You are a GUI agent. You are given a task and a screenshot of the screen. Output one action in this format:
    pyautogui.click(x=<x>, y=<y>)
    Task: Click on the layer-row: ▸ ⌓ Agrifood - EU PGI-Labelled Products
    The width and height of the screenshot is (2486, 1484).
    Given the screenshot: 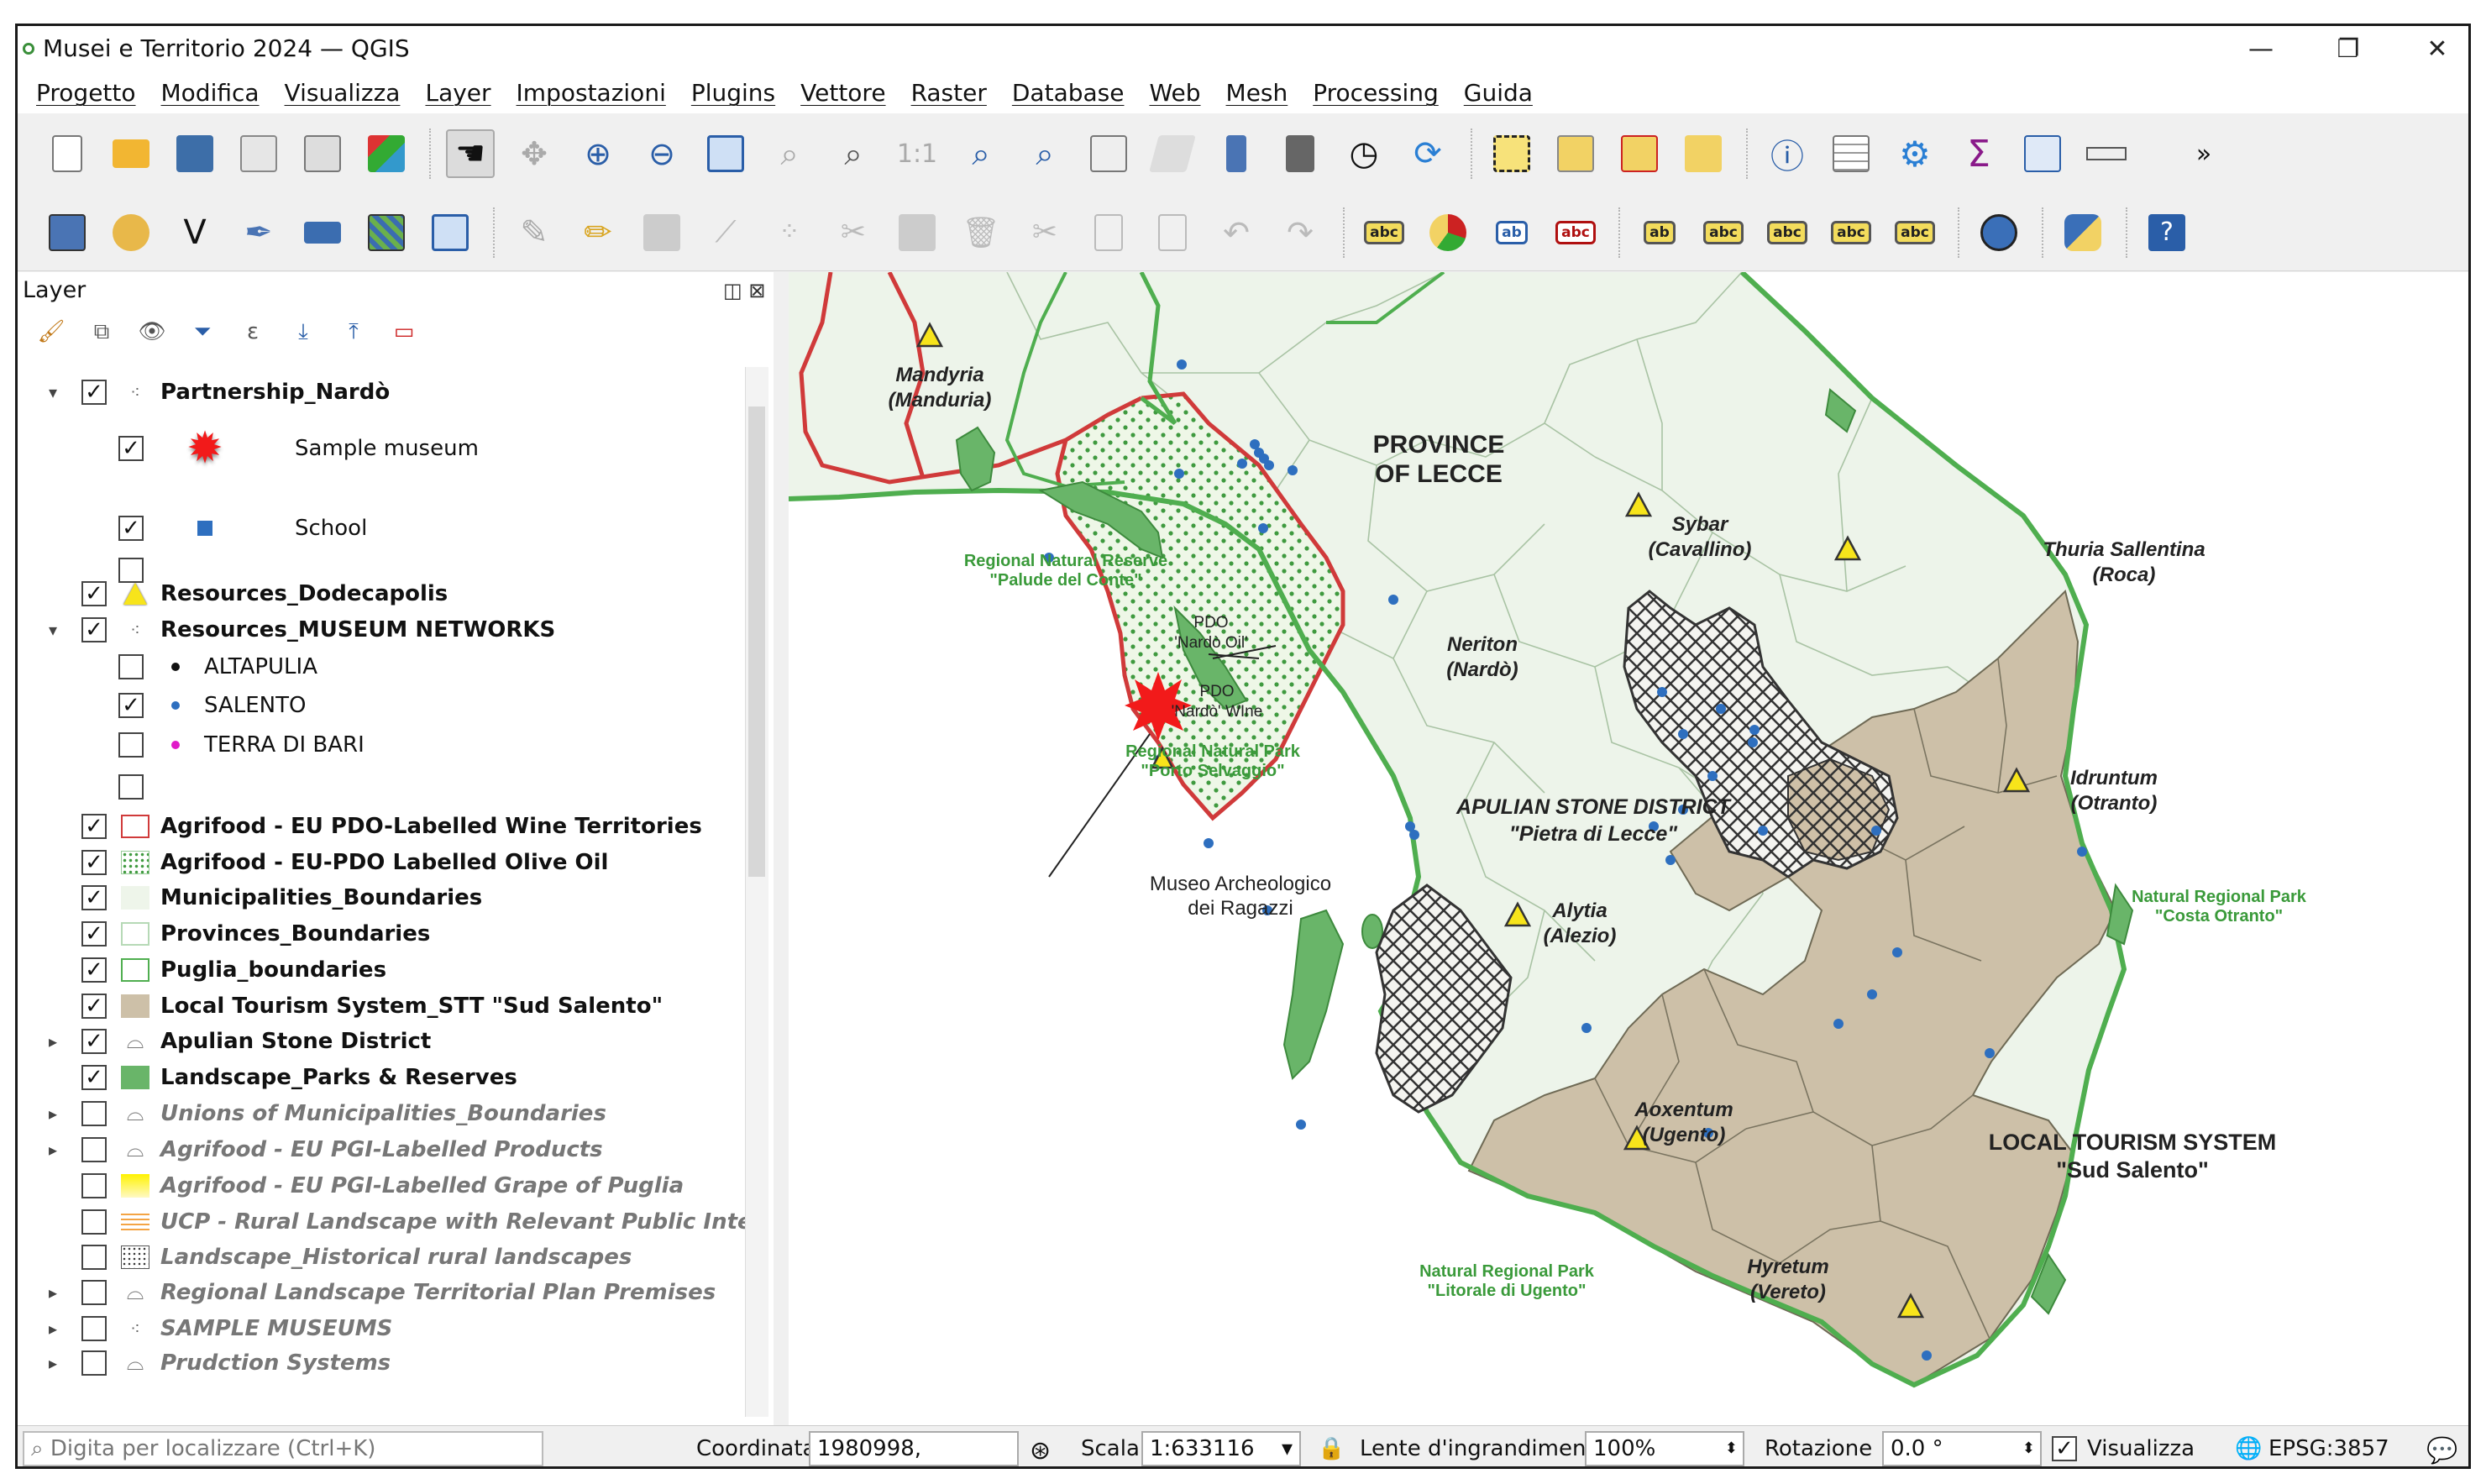 What is the action you would take?
    pyautogui.click(x=379, y=1150)
    